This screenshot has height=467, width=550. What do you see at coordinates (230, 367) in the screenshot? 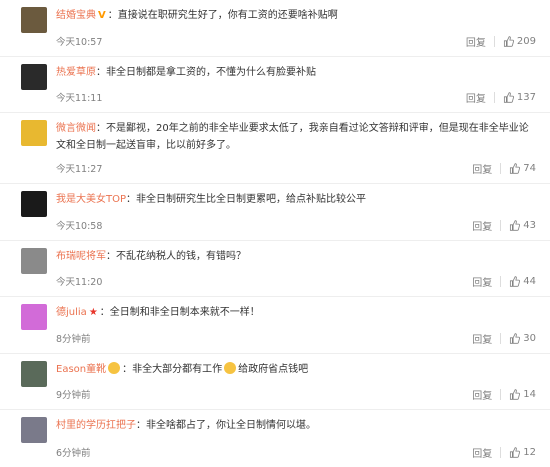
I see `sweat-emoji-icon` at bounding box center [230, 367].